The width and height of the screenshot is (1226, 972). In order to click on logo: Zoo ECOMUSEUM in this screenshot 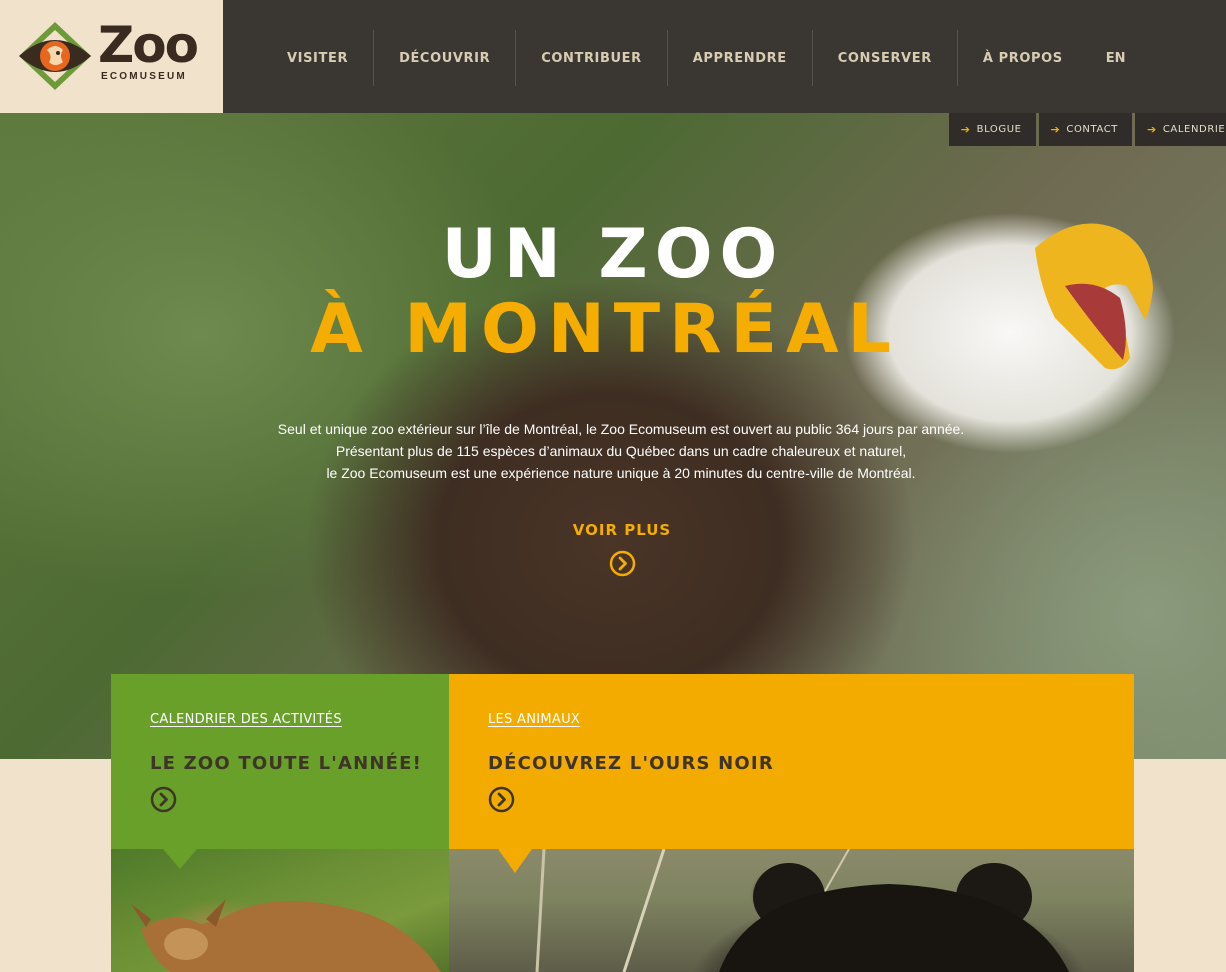, I will do `click(111, 56)`.